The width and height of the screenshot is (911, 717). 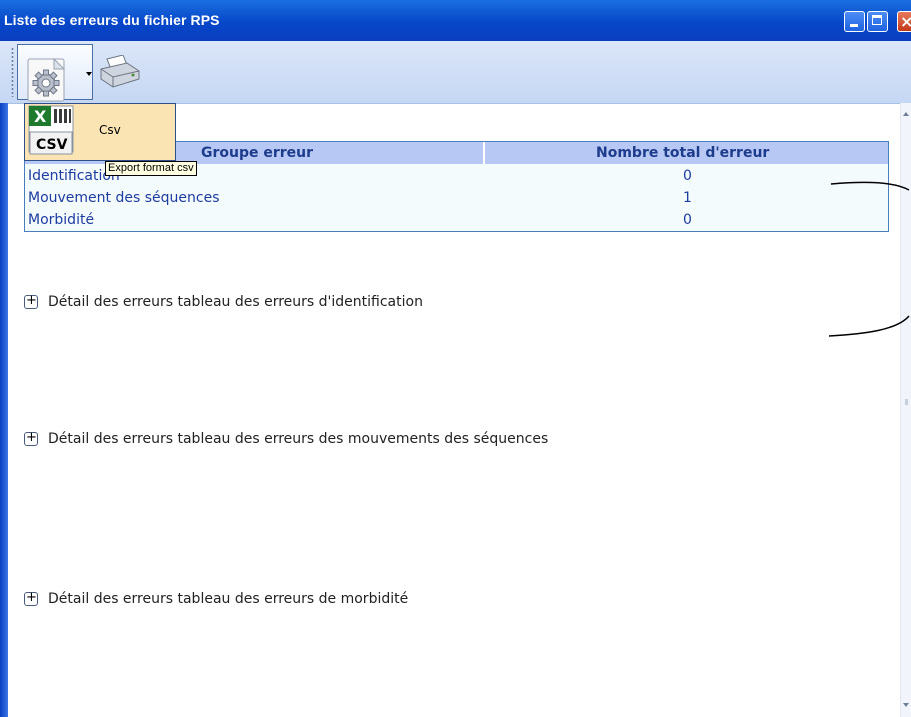 I want to click on minimize-button, so click(x=854, y=21).